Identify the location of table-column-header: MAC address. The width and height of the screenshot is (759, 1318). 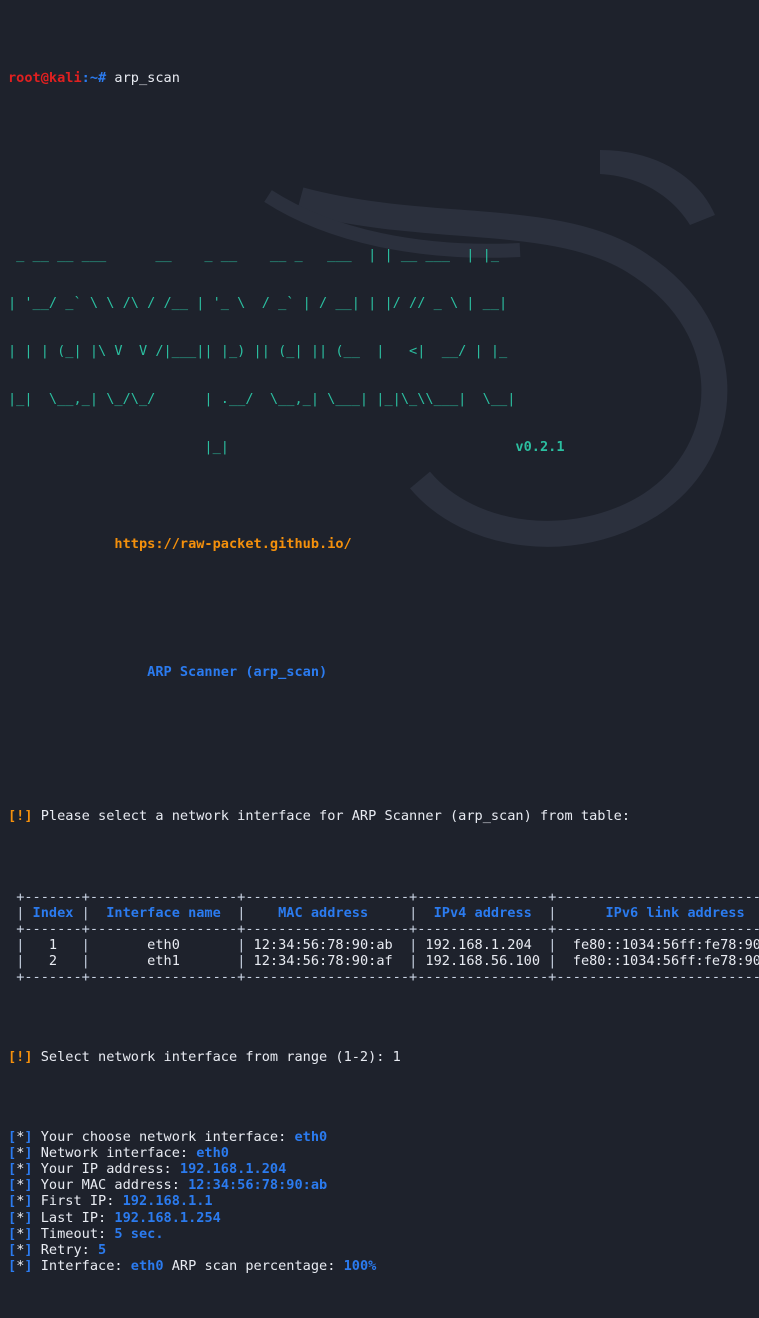
(327, 912).